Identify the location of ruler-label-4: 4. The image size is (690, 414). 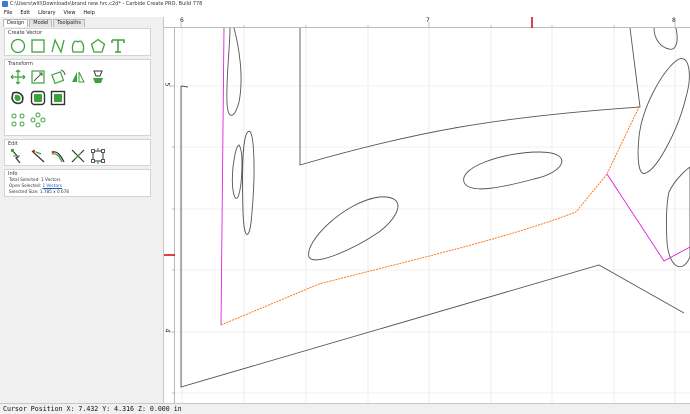
(167, 330).